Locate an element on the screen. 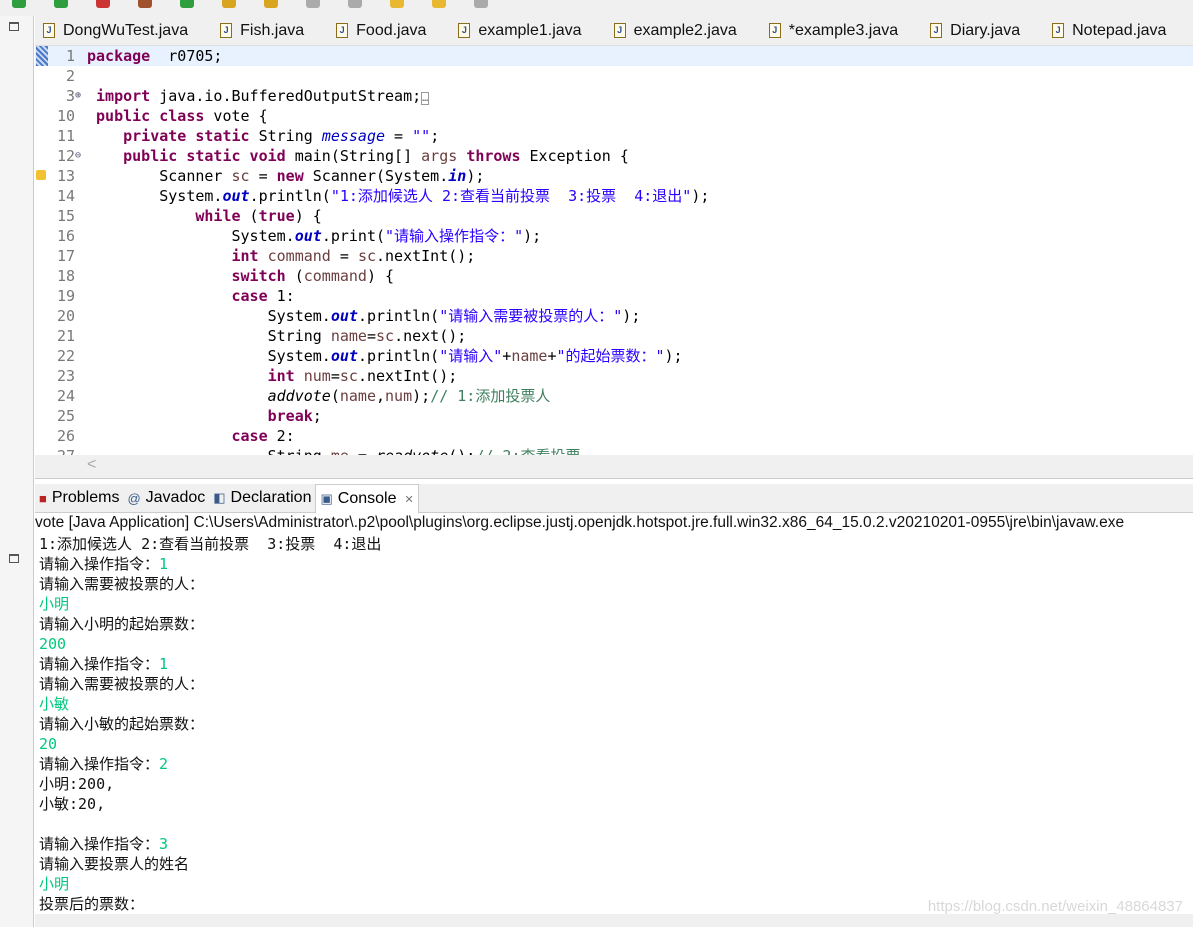 This screenshot has height=927, width=1193. code-line: 27 String me = readvote();// 2:查看投票 is located at coordinates (614, 450).